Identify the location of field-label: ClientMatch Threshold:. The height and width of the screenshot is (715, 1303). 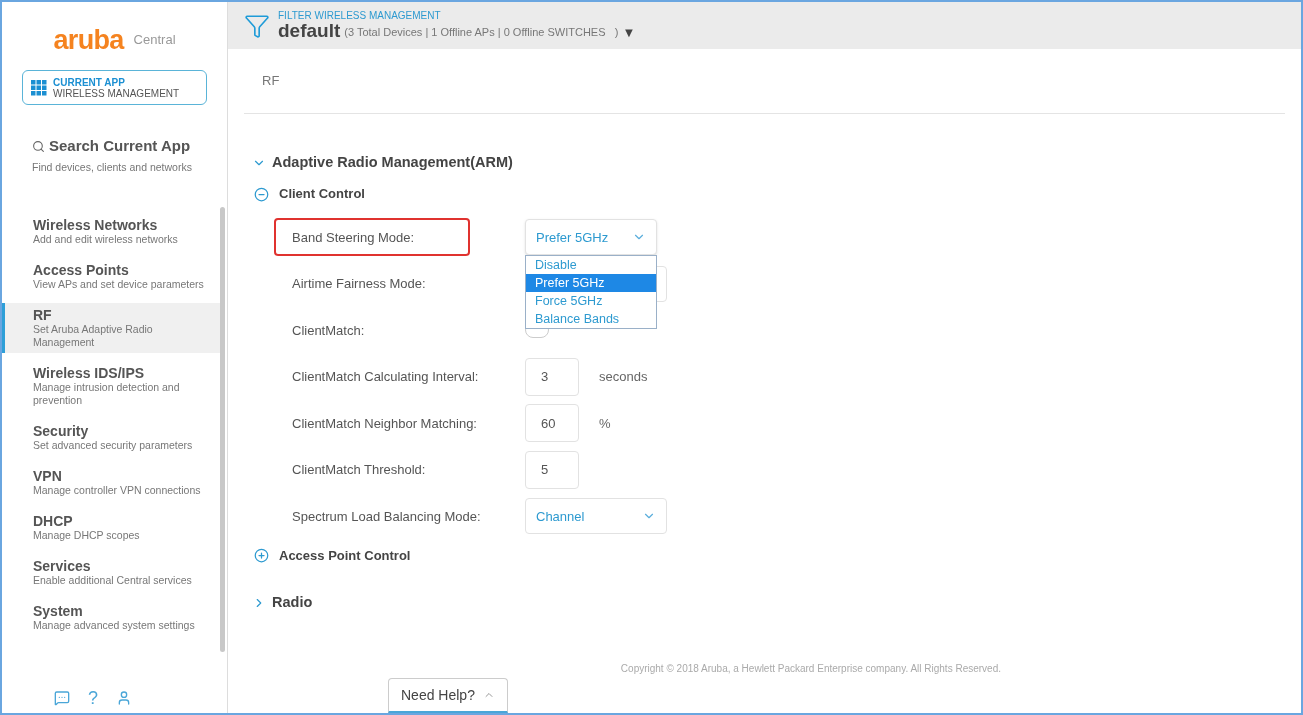
(359, 470).